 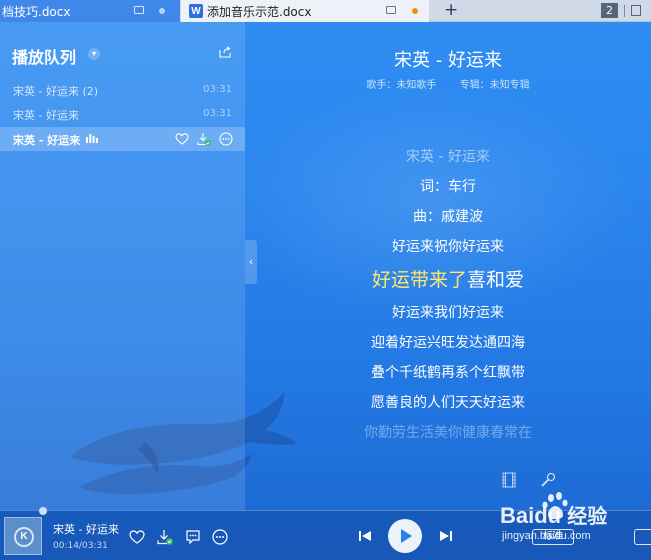 What do you see at coordinates (92, 138) in the screenshot?
I see `equalizer-icon` at bounding box center [92, 138].